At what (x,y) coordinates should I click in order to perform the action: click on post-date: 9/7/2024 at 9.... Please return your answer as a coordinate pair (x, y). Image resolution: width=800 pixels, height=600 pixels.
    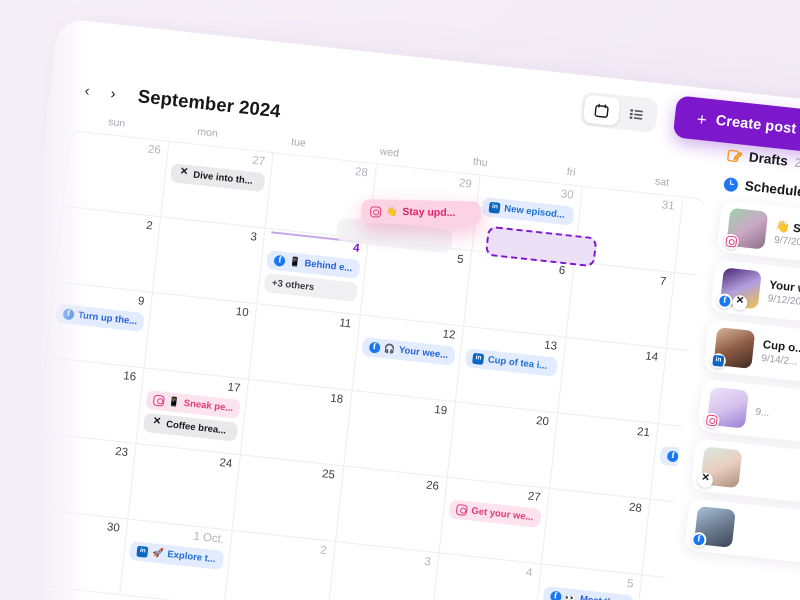
    Looking at the image, I should click on (786, 243).